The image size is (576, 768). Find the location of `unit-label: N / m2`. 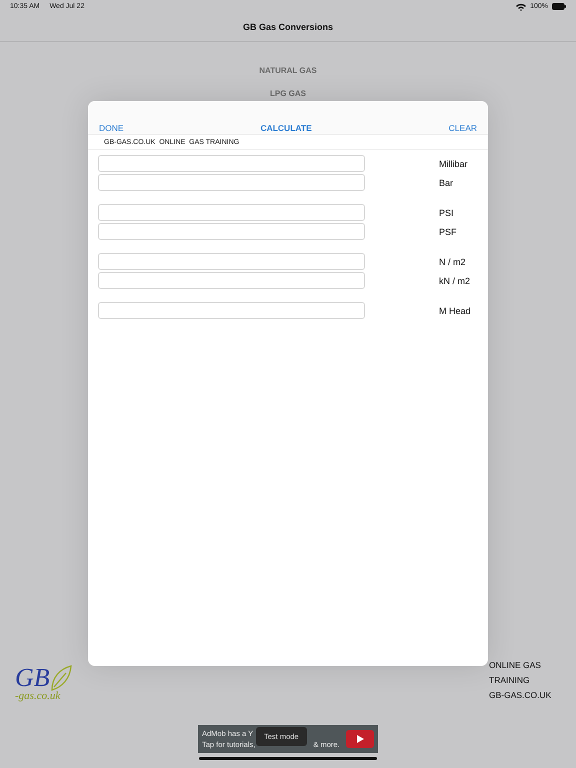

unit-label: N / m2 is located at coordinates (452, 261).